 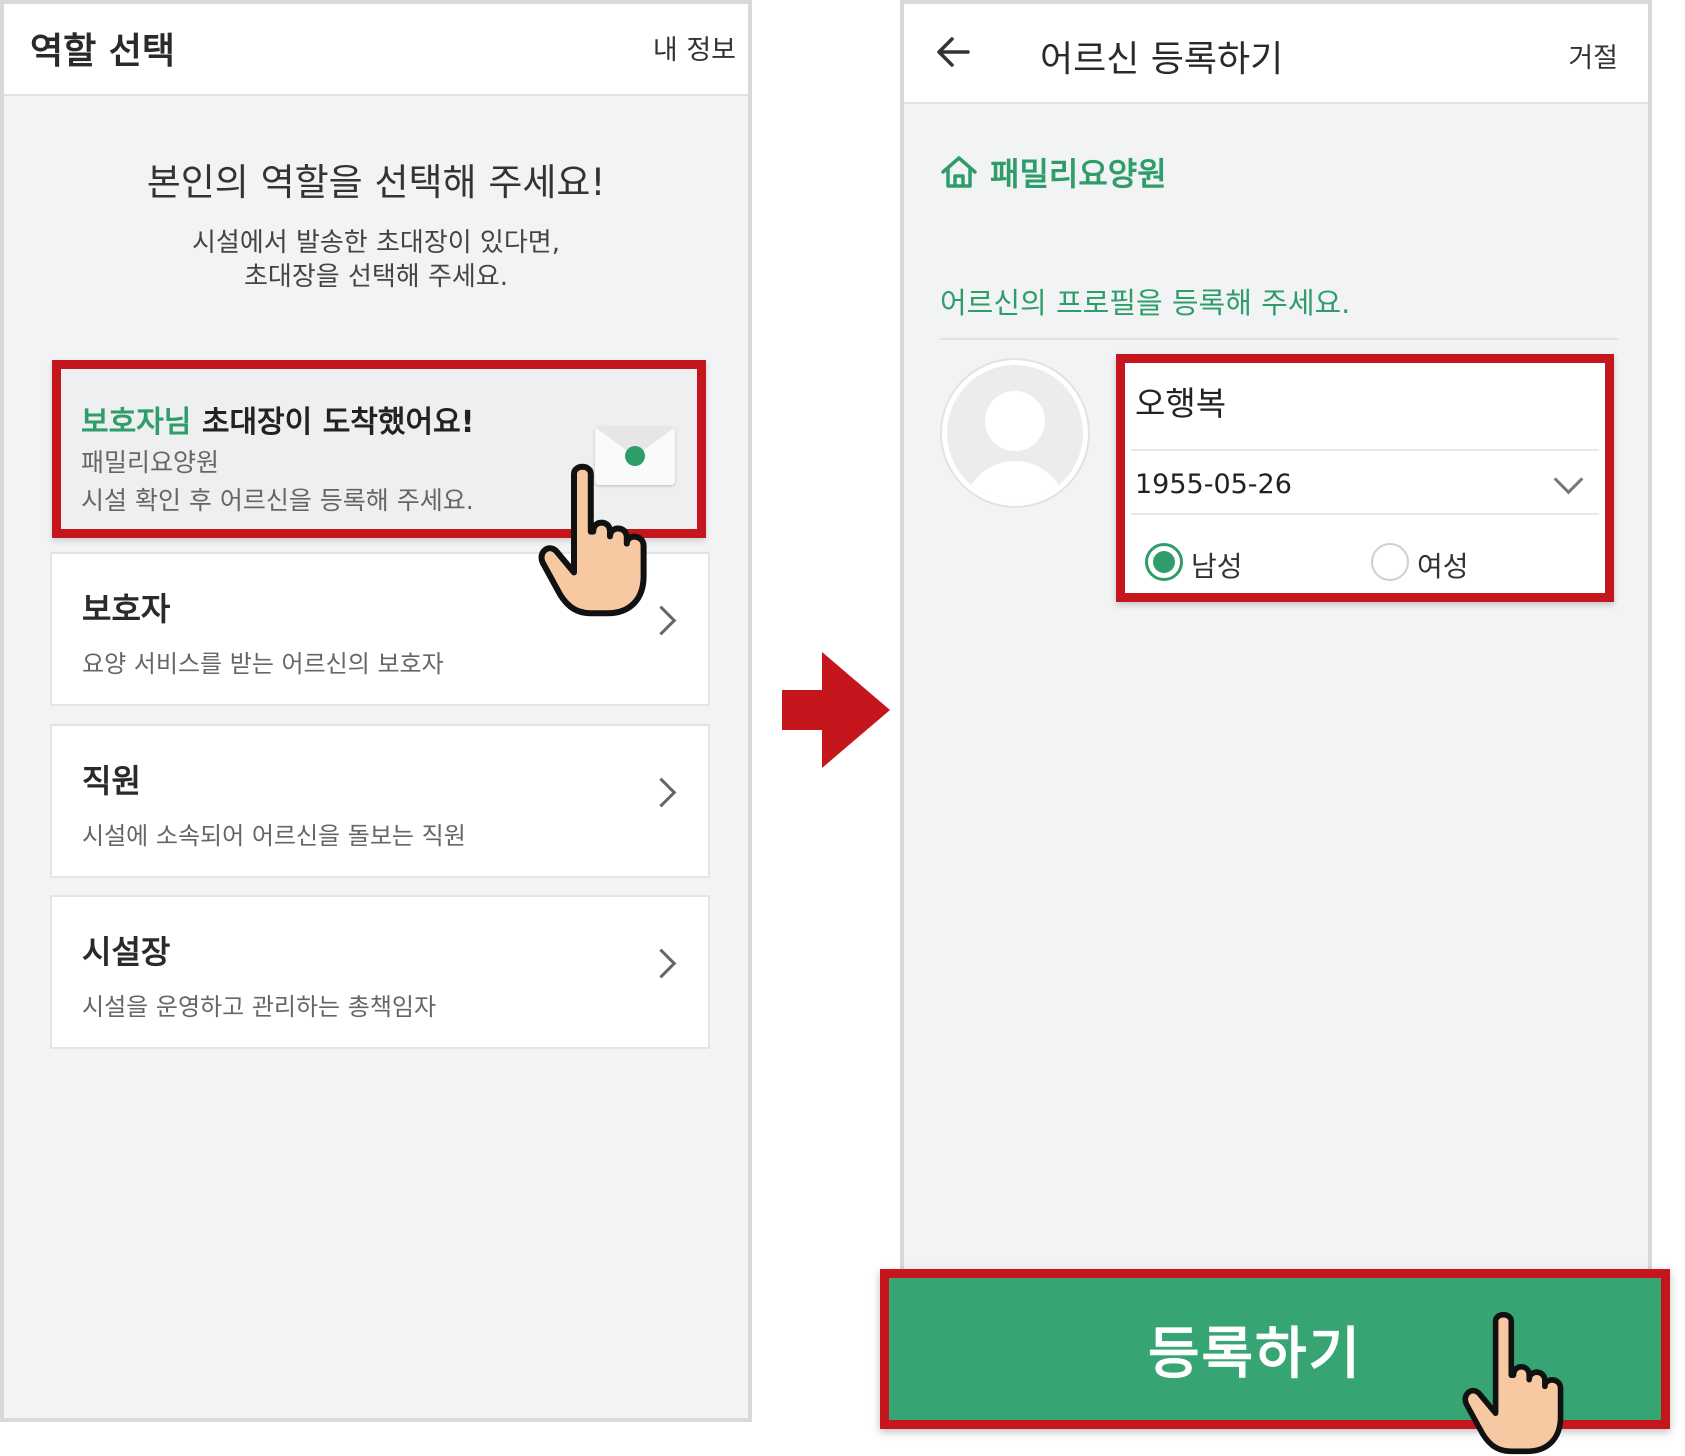 What do you see at coordinates (1390, 562) in the screenshot?
I see `gender-radio-female` at bounding box center [1390, 562].